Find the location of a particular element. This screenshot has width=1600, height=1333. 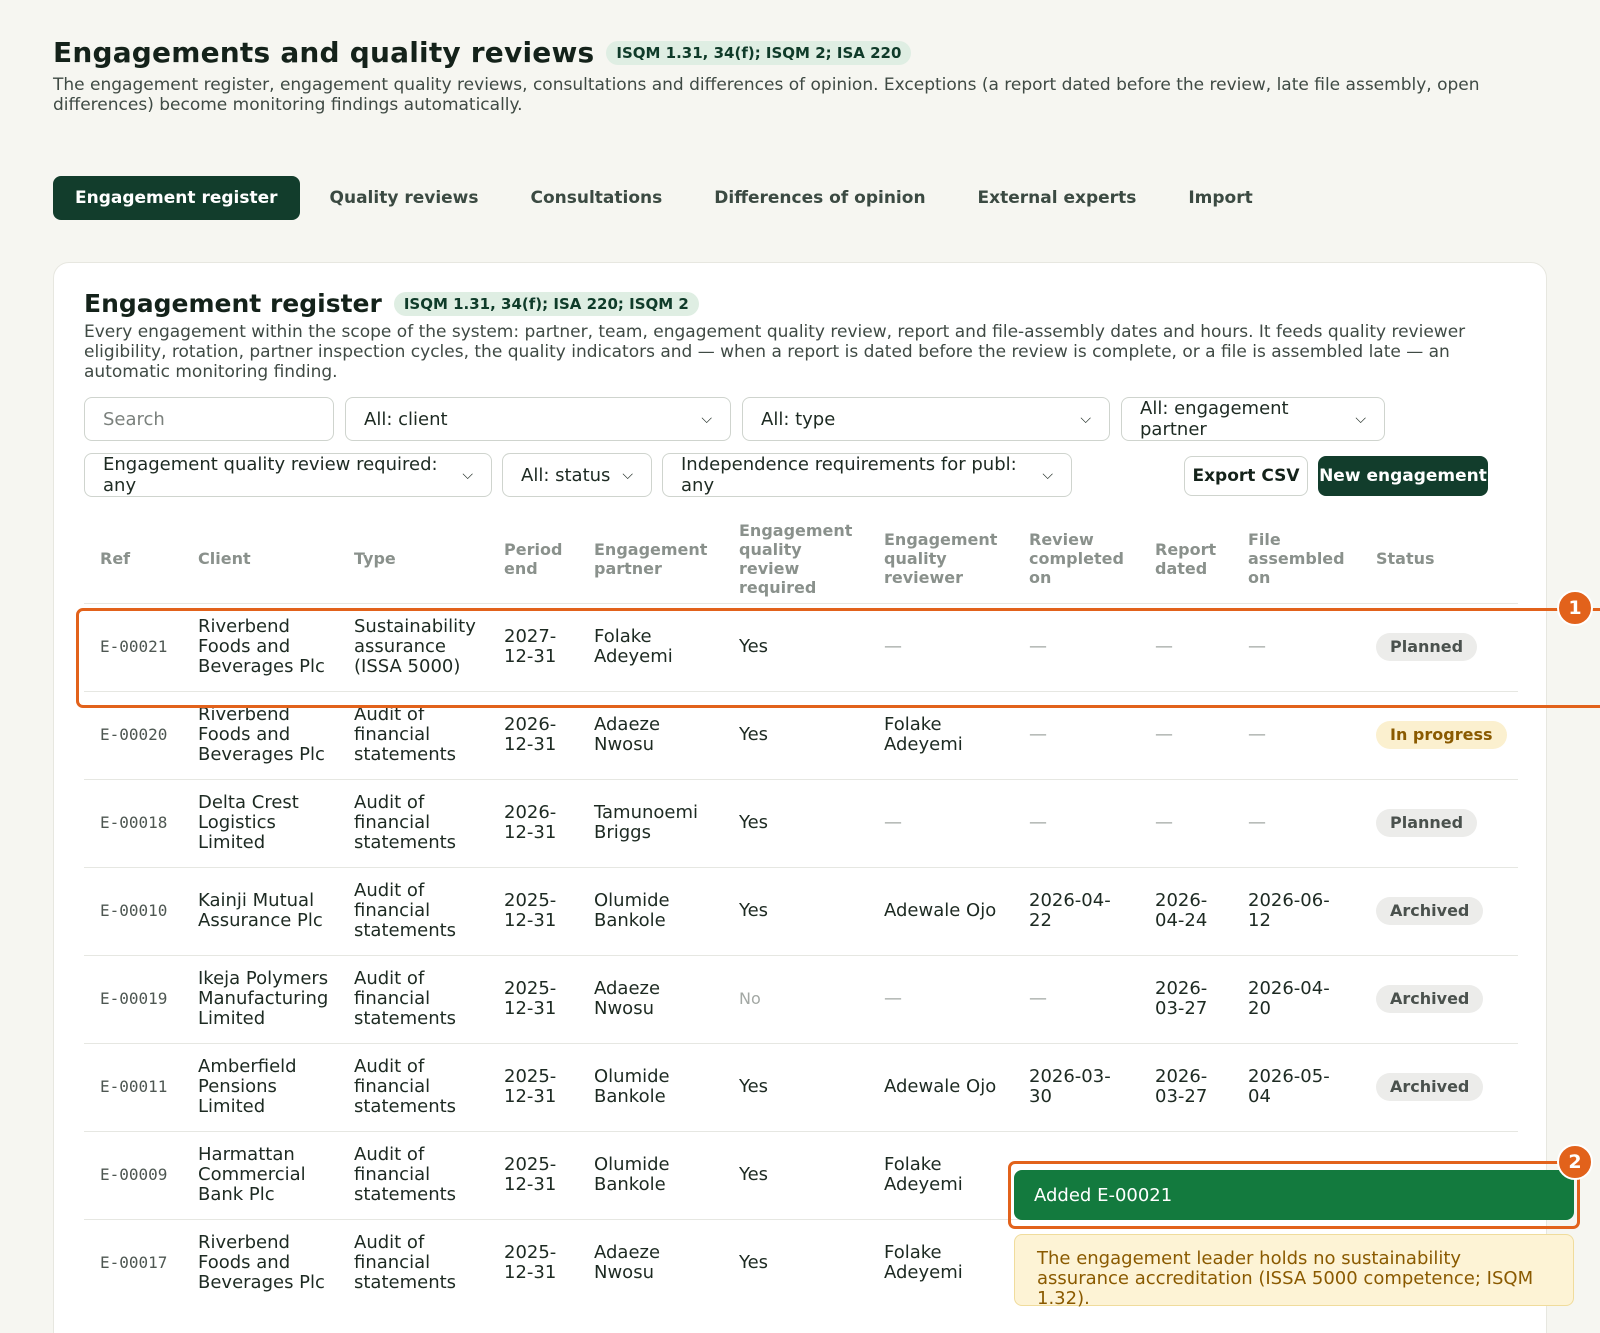

reviewer-cell: Adewale Ojo is located at coordinates (940, 910).